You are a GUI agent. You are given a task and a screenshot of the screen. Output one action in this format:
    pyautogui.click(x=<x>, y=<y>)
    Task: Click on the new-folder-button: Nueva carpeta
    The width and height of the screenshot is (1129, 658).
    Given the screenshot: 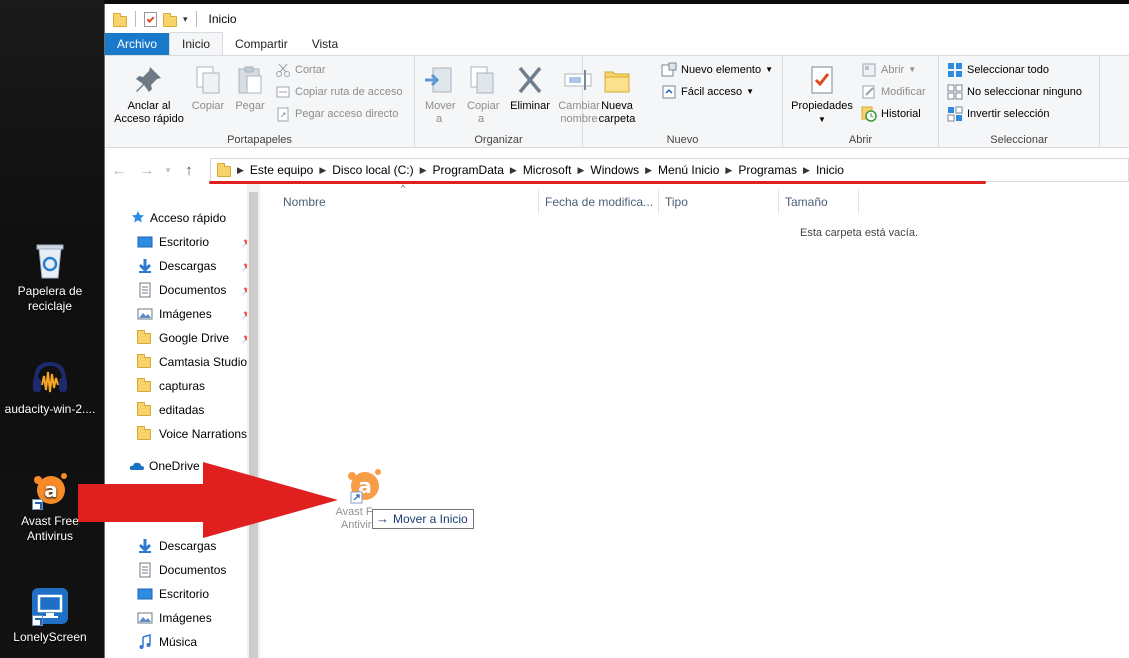 What is the action you would take?
    pyautogui.click(x=617, y=93)
    